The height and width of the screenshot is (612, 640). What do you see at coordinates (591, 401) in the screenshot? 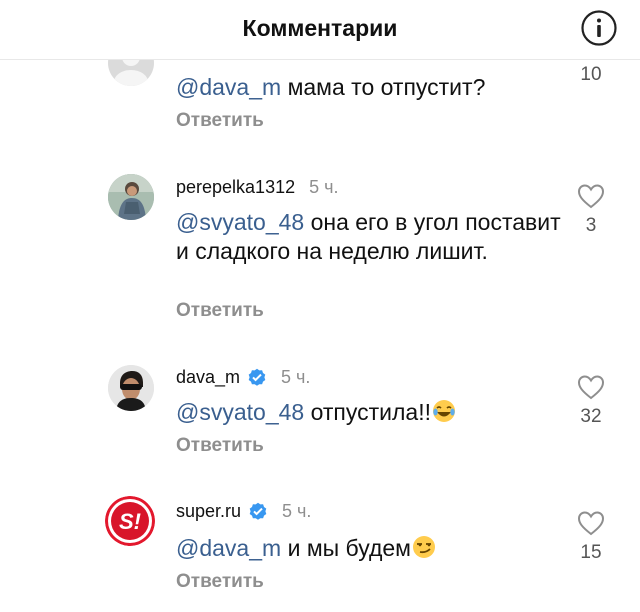
I see `like-control: 32` at bounding box center [591, 401].